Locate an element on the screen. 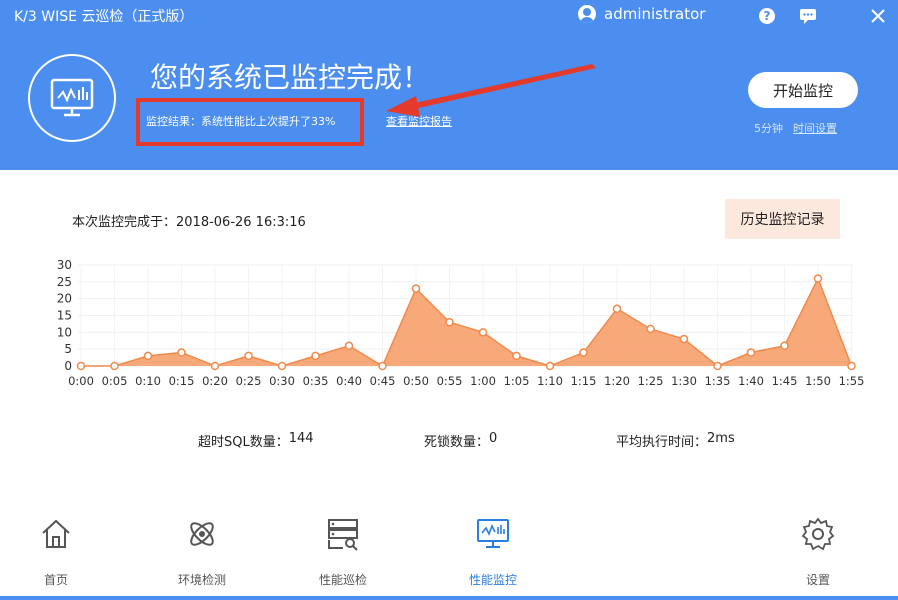  deadlock-label: 死锁数量： is located at coordinates (457, 442).